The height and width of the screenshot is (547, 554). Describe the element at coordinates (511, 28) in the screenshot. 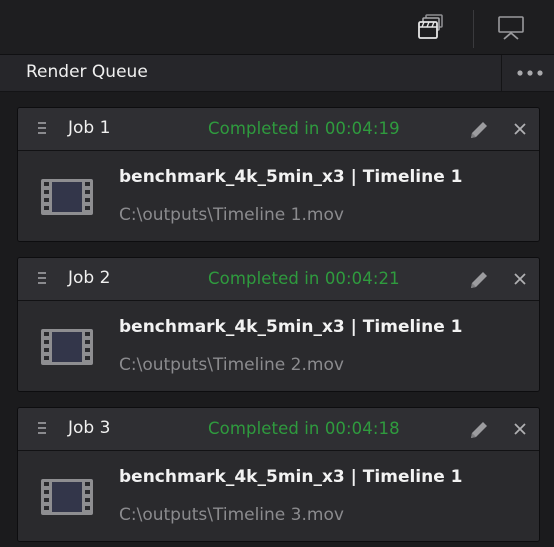

I see `output-display-icon` at that location.